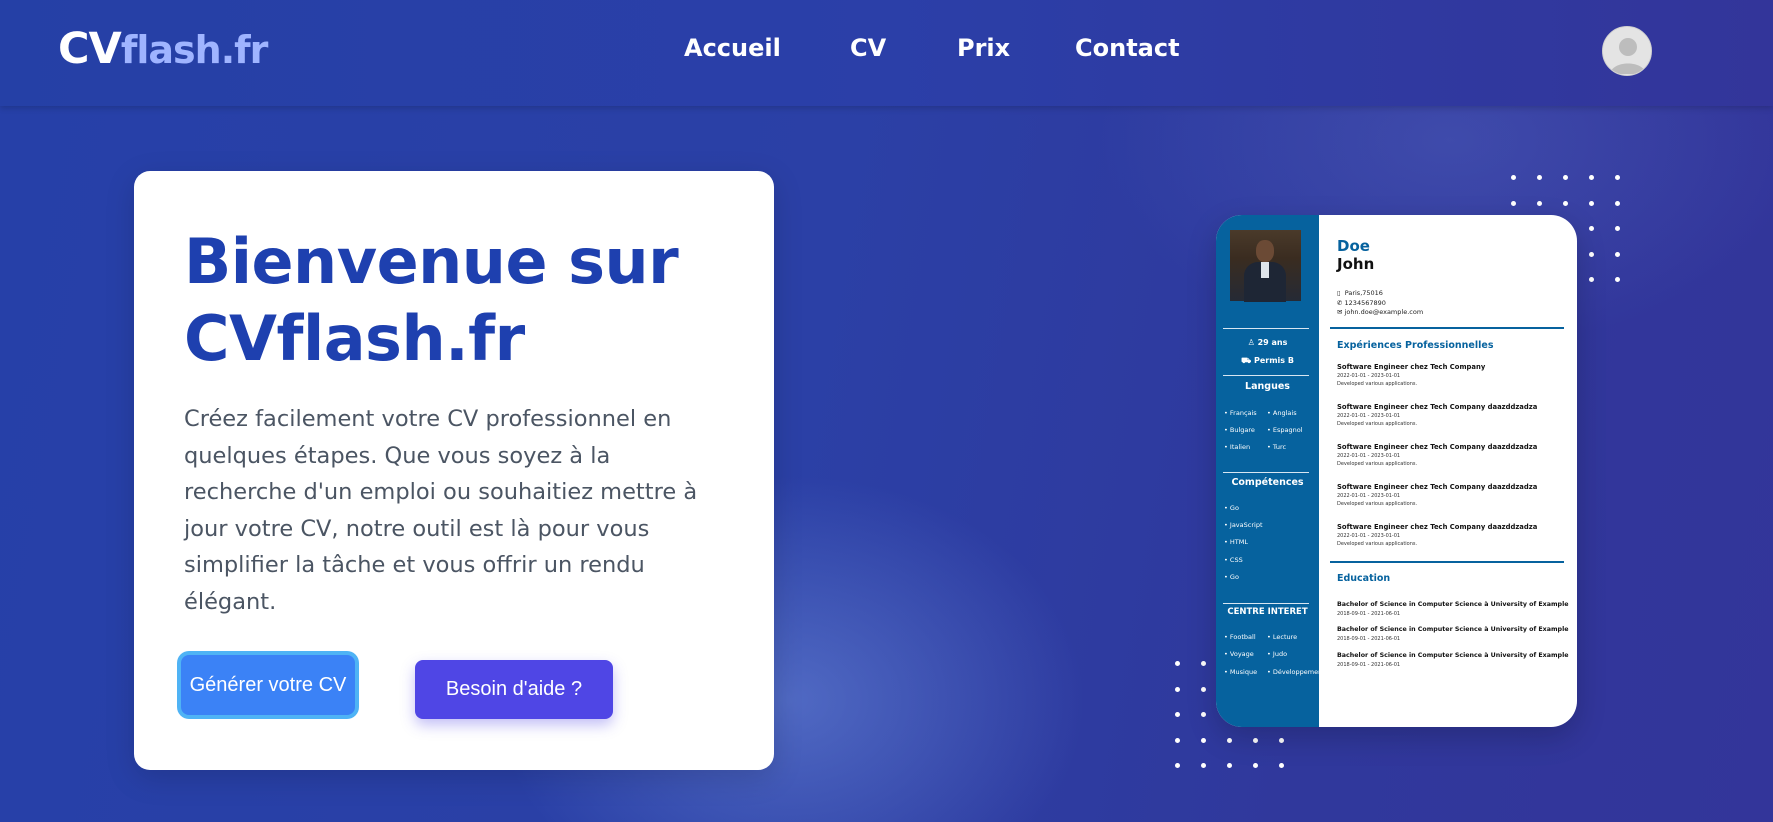 The width and height of the screenshot is (1773, 822). I want to click on cv-last-name: John, so click(1356, 264).